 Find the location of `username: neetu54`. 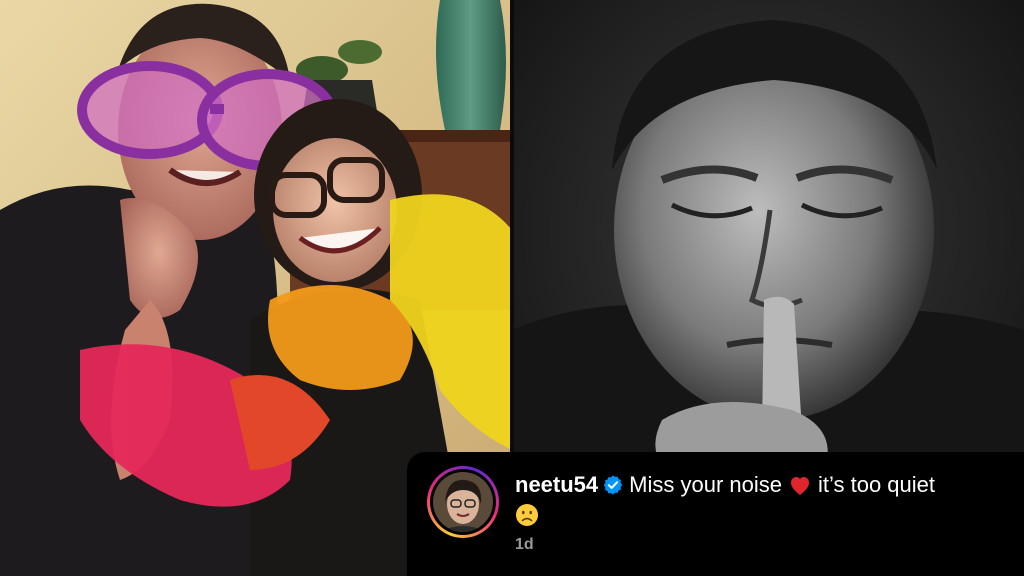

username: neetu54 is located at coordinates (556, 484).